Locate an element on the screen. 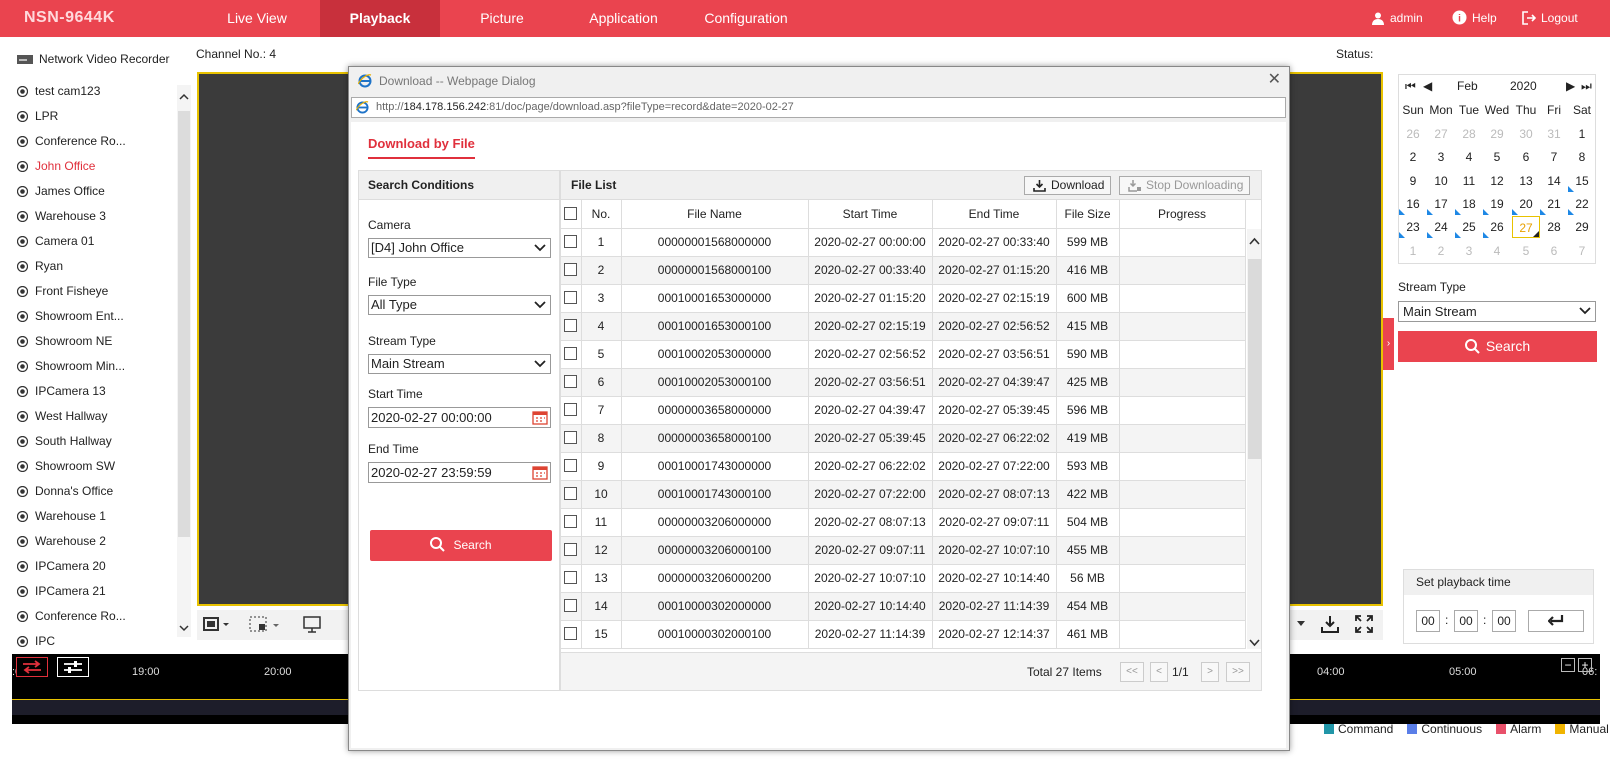  camera-item: test cam123 is located at coordinates (95, 91).